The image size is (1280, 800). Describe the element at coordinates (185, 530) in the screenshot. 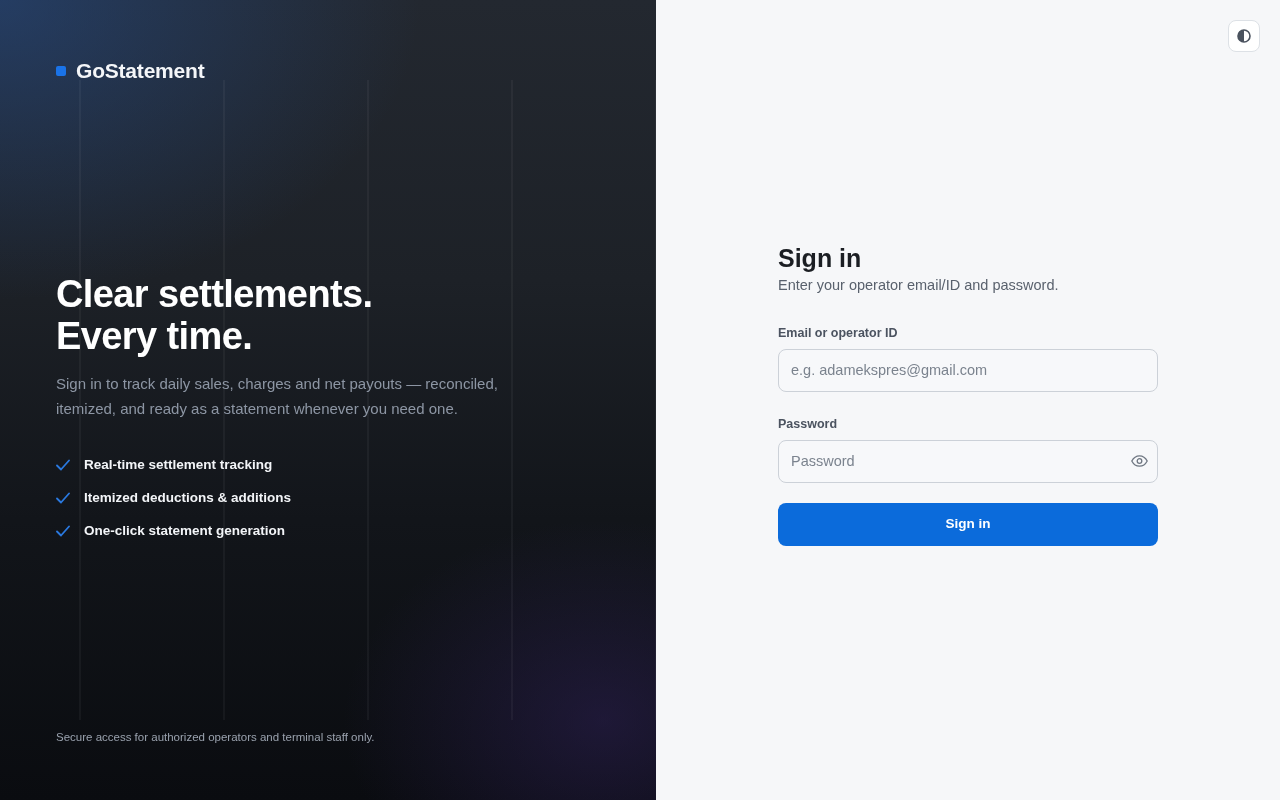

I see `feature-text: One-click statement generation` at that location.